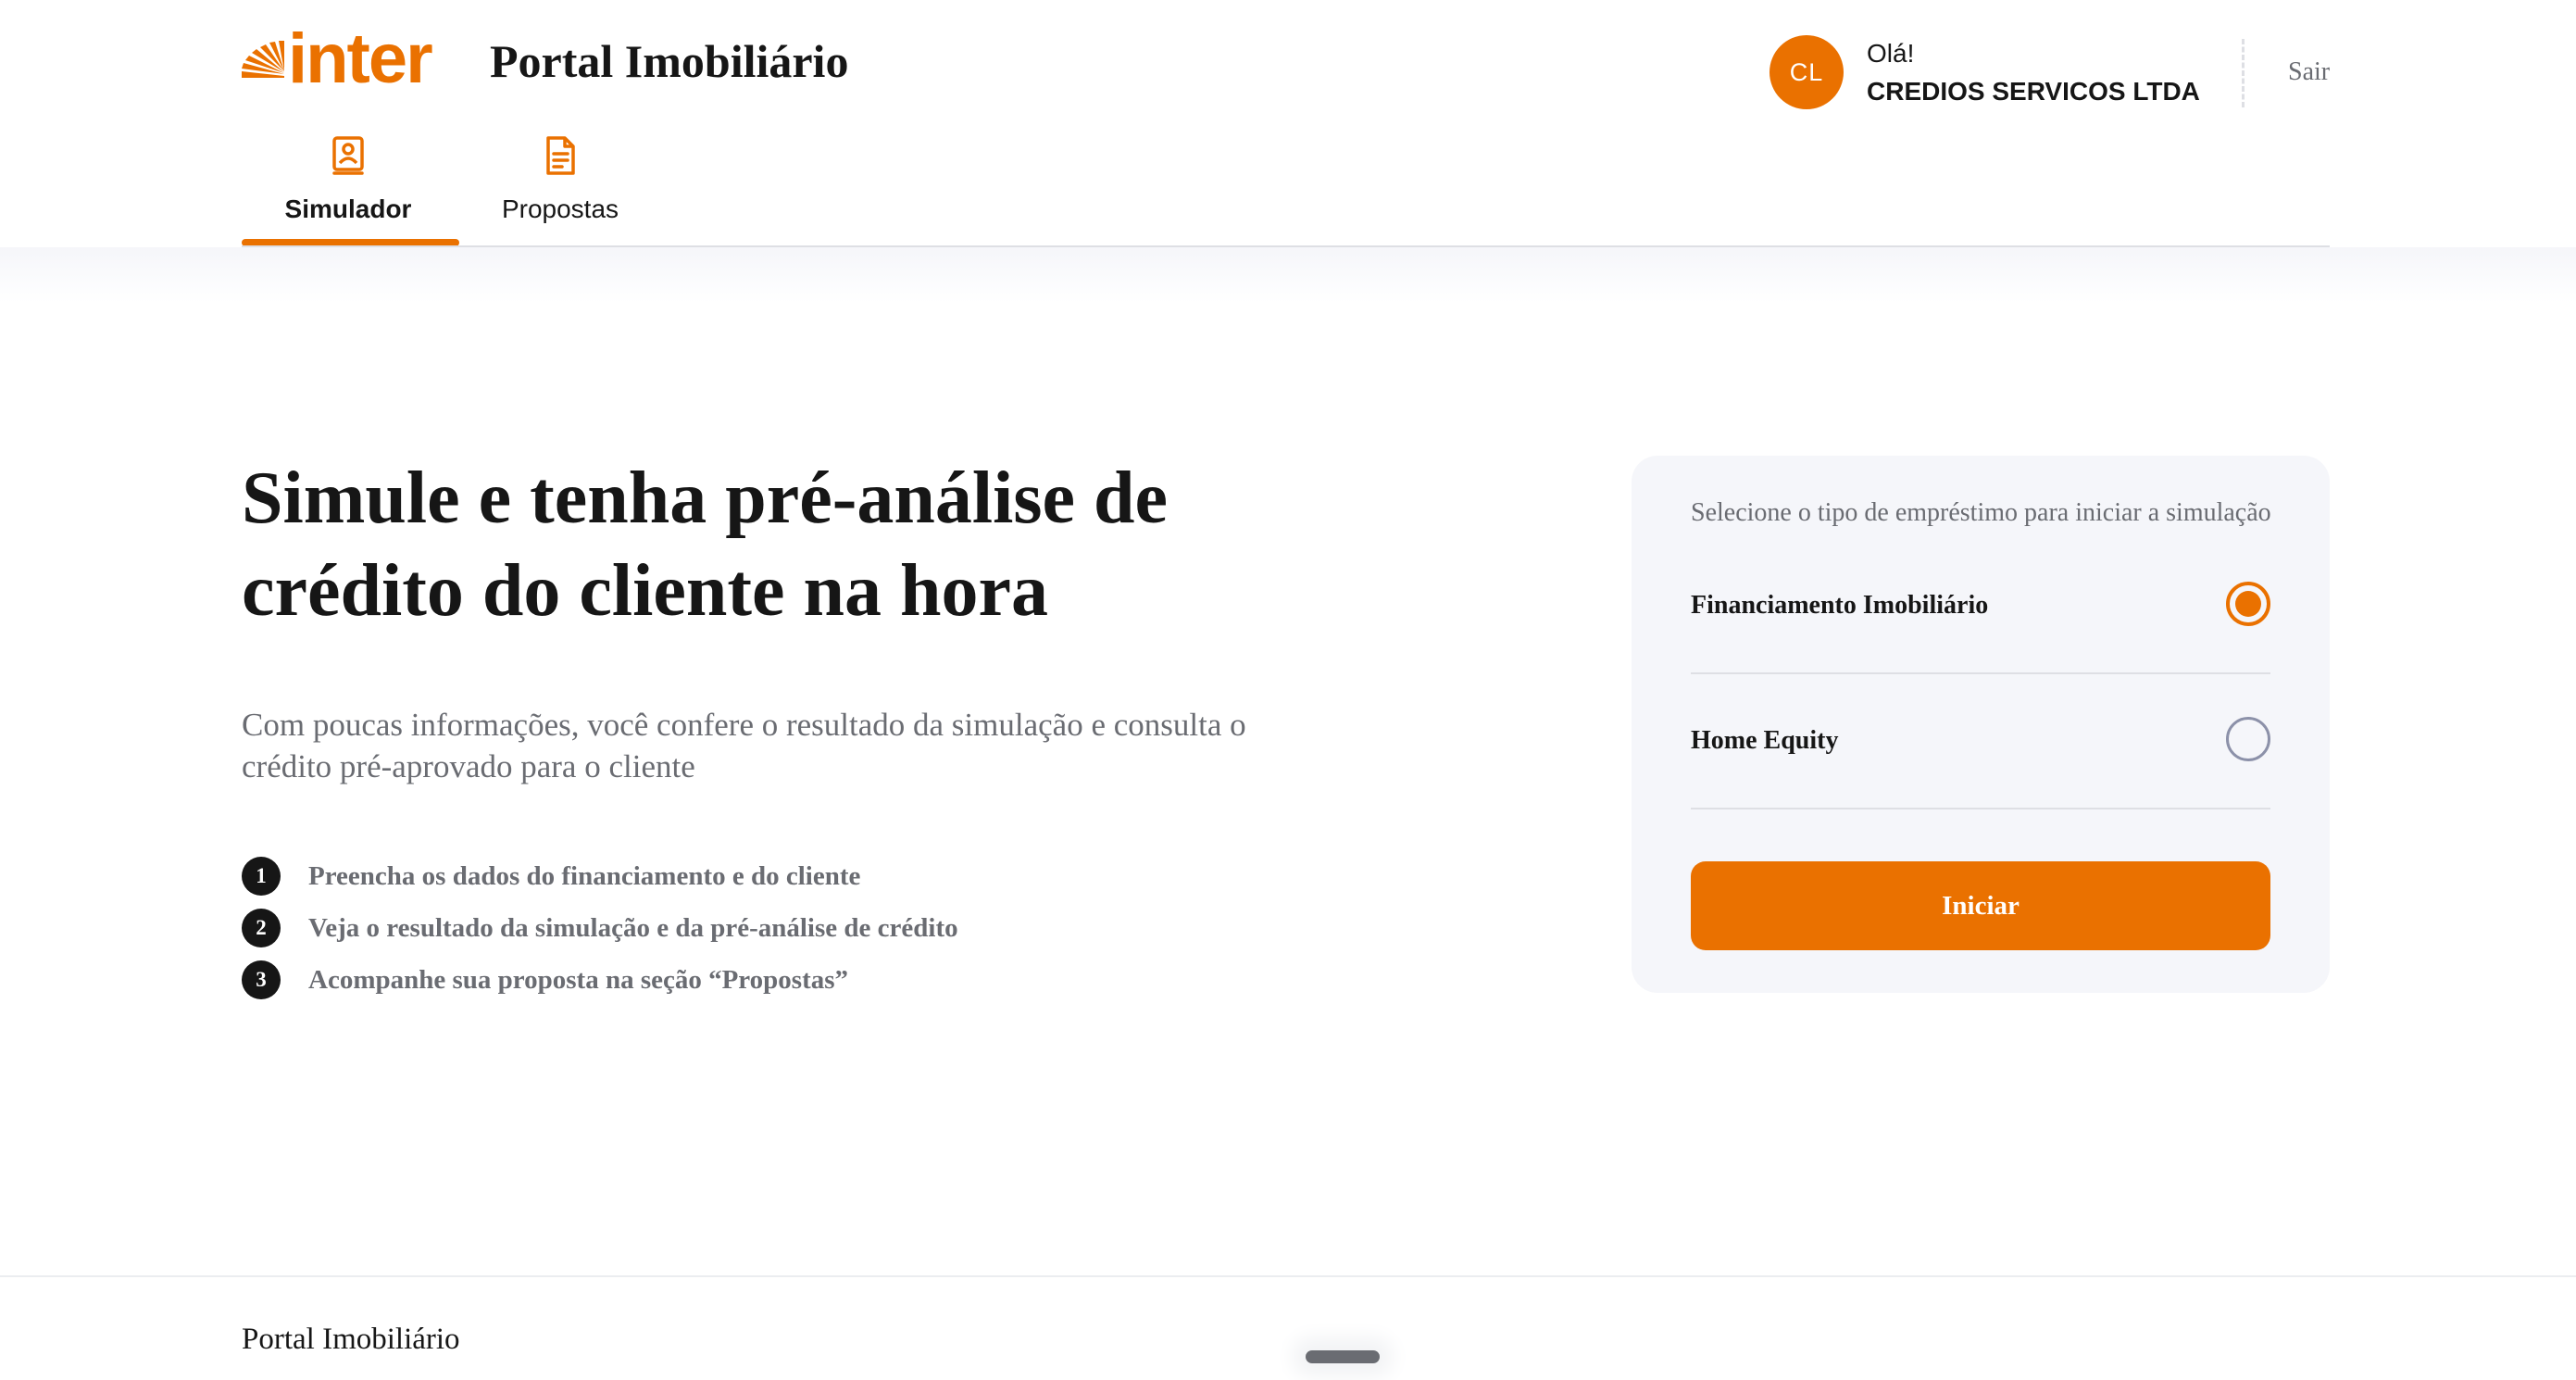 This screenshot has height=1380, width=2576. Describe the element at coordinates (1765, 740) in the screenshot. I see `option-label: Home Equity` at that location.